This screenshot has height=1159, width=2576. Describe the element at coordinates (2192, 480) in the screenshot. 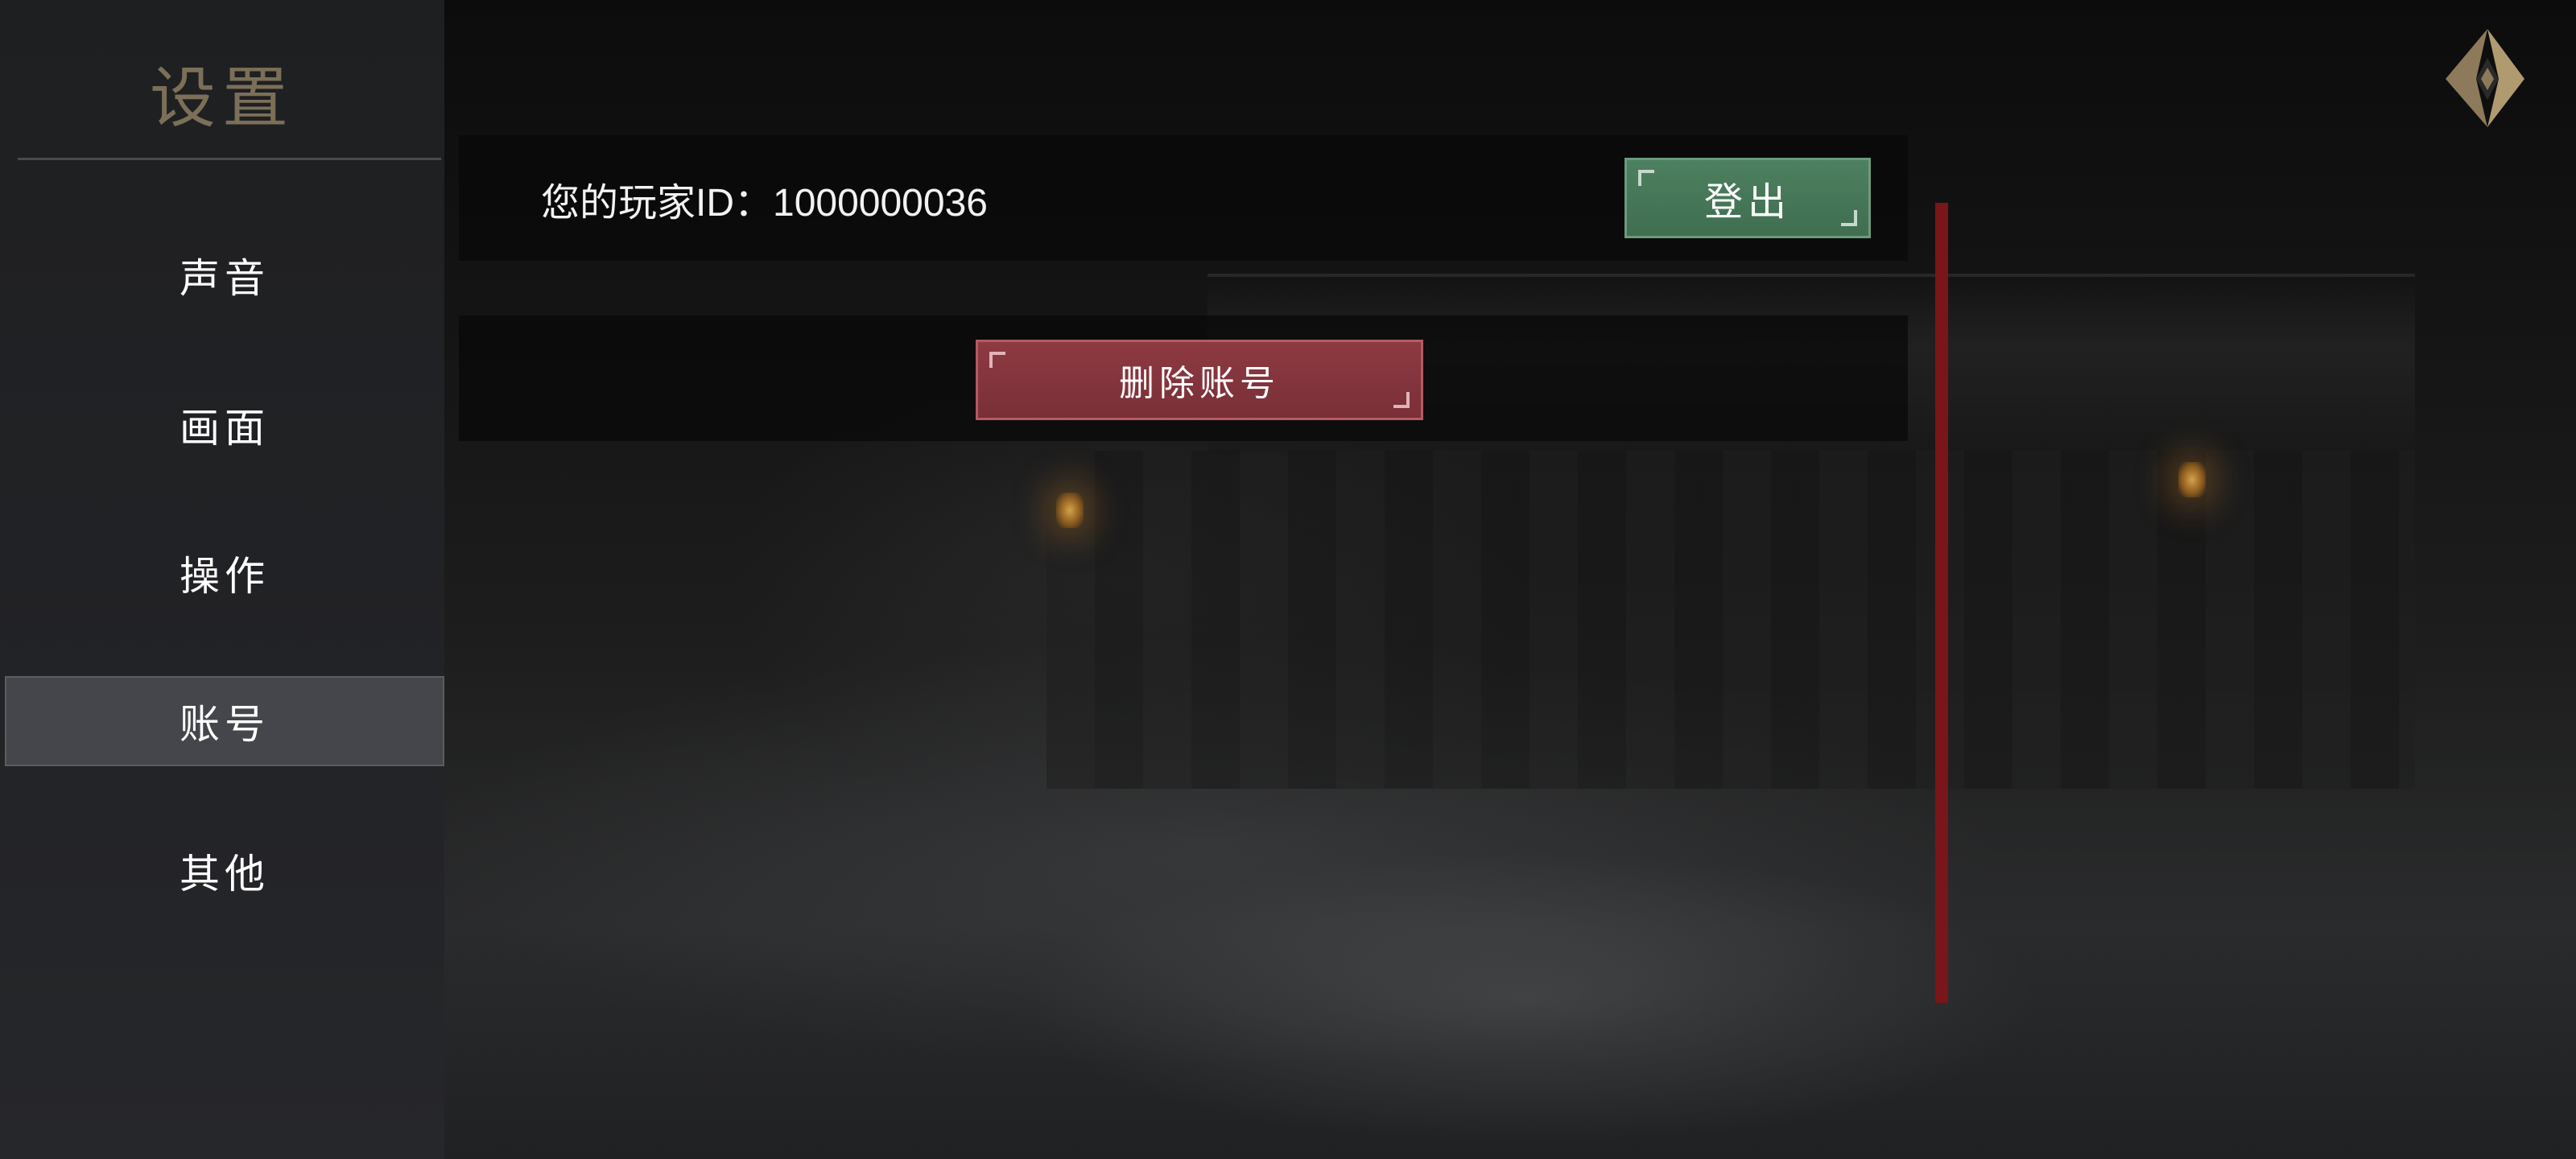

I see `lantern-right` at that location.